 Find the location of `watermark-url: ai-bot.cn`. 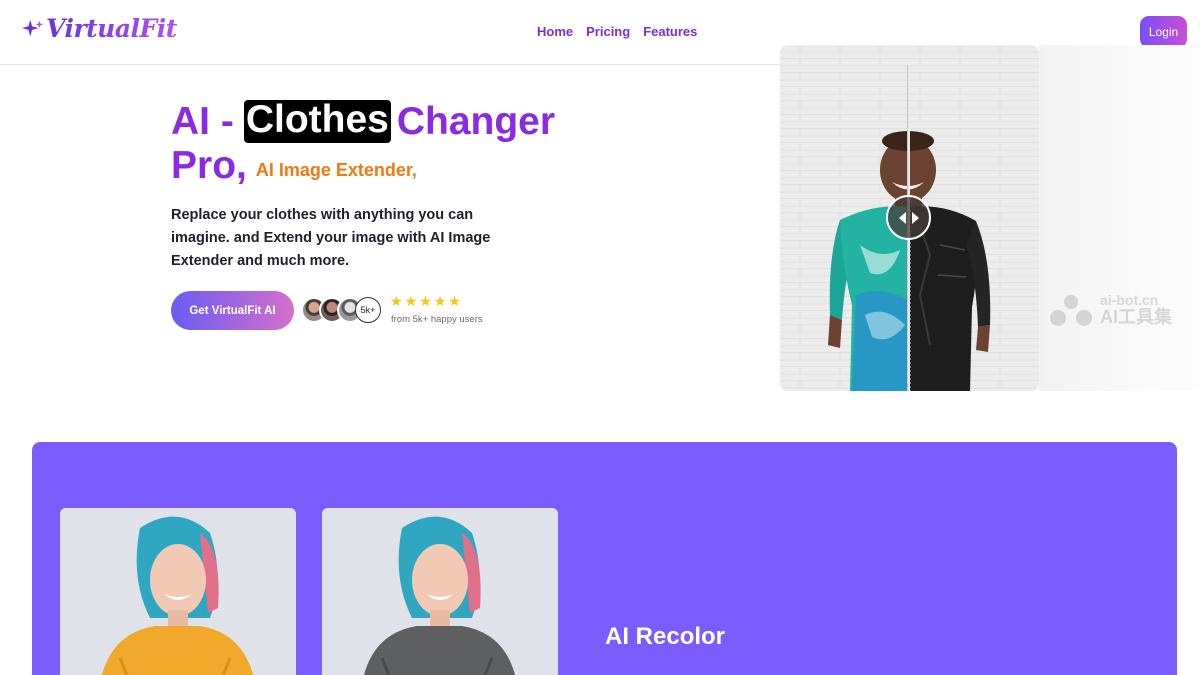

watermark-url: ai-bot.cn is located at coordinates (1129, 300).